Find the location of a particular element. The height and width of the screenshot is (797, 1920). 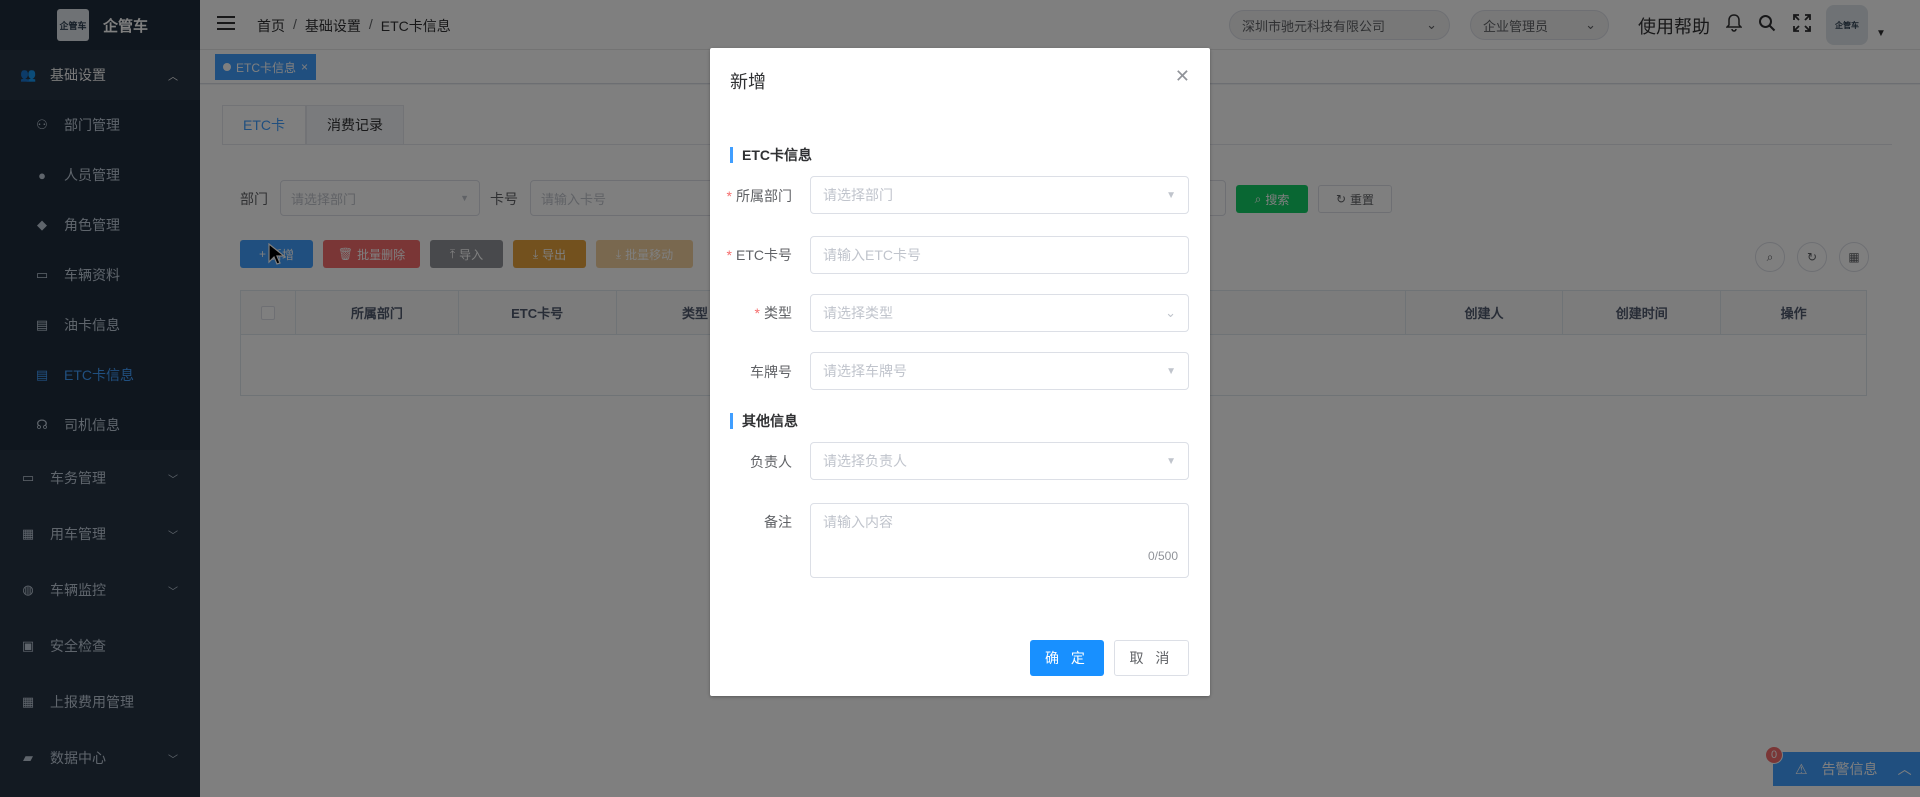

cancel-button: 取 消 is located at coordinates (1151, 658).